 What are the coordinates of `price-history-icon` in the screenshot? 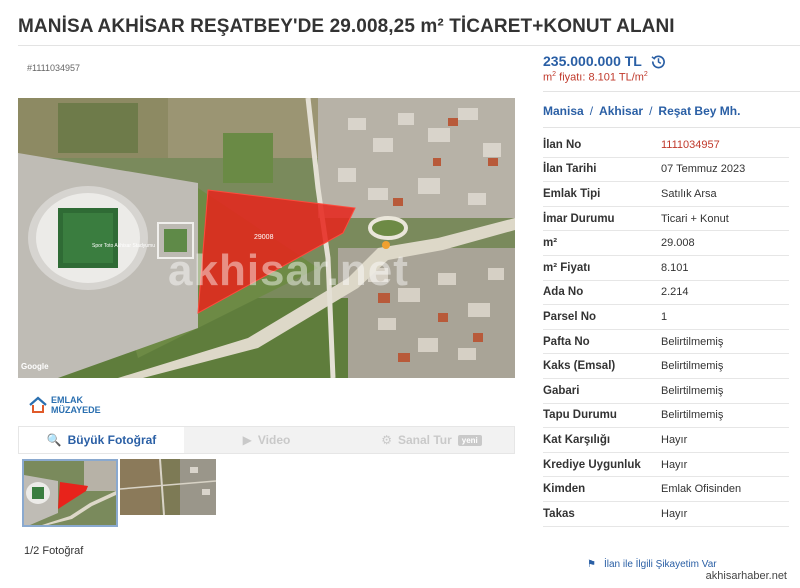 It's located at (658, 61).